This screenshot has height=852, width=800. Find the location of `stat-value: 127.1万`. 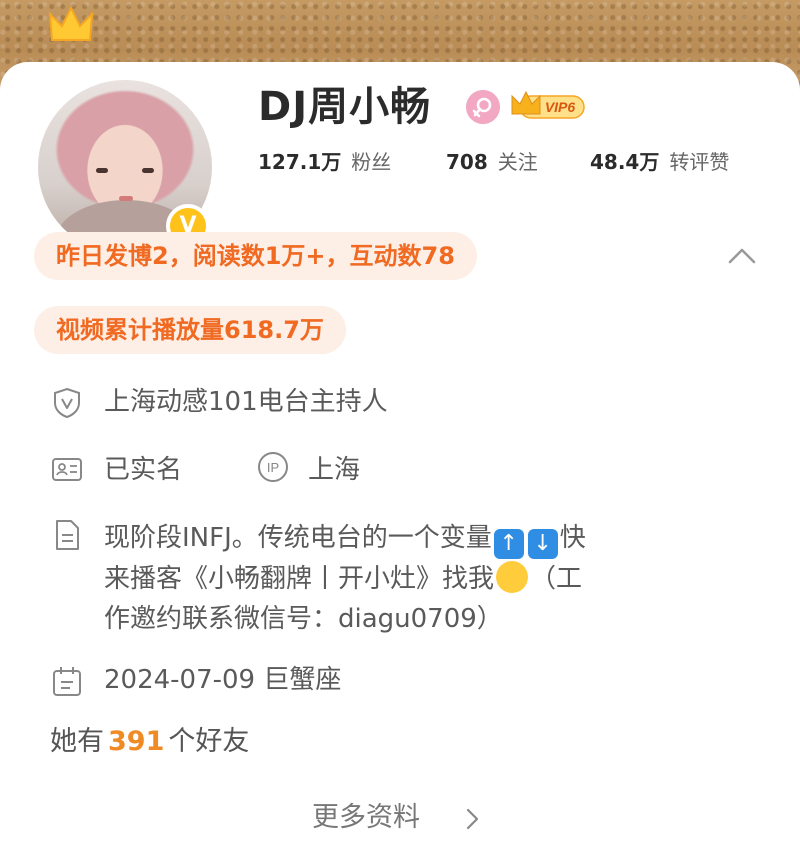

stat-value: 127.1万 is located at coordinates (300, 162).